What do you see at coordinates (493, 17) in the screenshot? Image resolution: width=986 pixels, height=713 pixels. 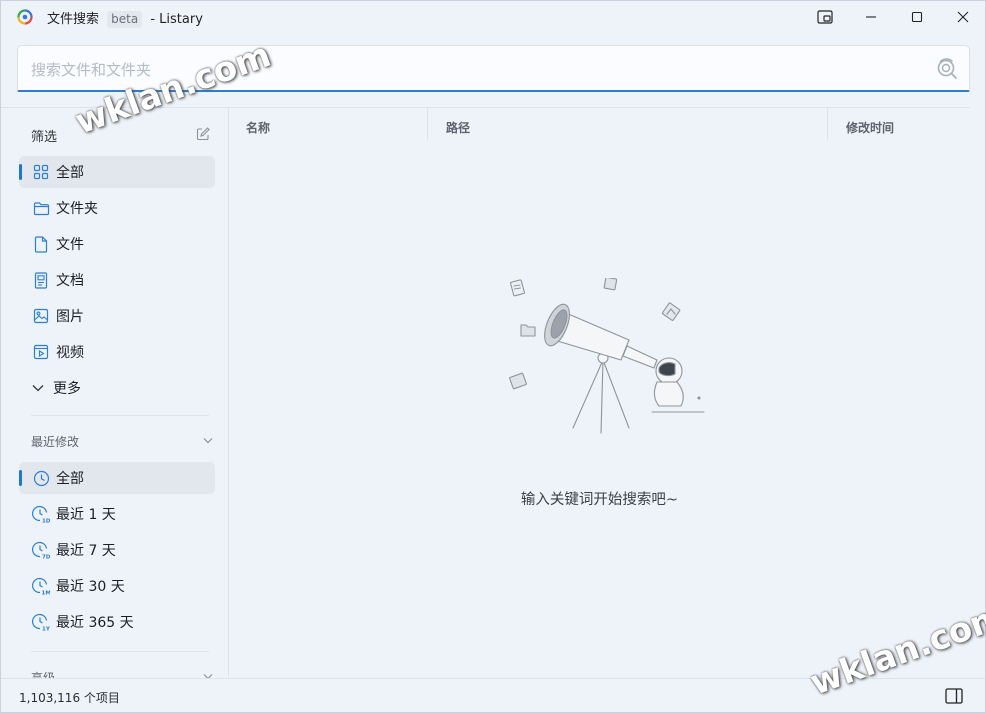 I see `title-bar: 文件搜索 beta - Listary` at bounding box center [493, 17].